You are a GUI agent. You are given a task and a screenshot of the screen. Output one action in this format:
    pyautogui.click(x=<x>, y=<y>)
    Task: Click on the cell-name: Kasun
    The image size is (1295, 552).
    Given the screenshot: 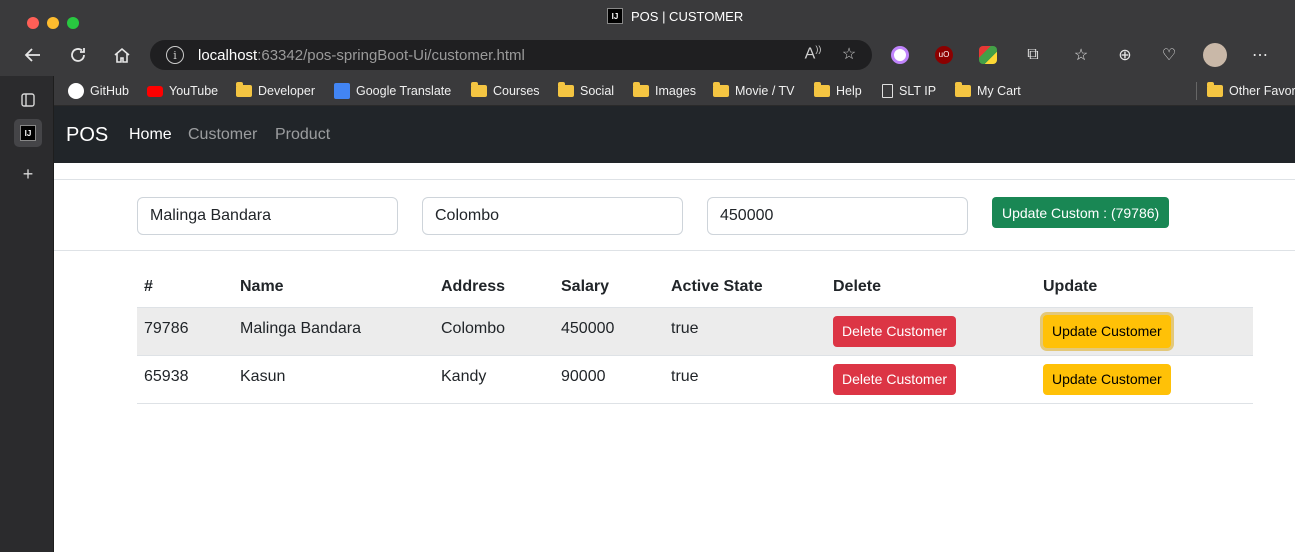 What is the action you would take?
    pyautogui.click(x=333, y=379)
    